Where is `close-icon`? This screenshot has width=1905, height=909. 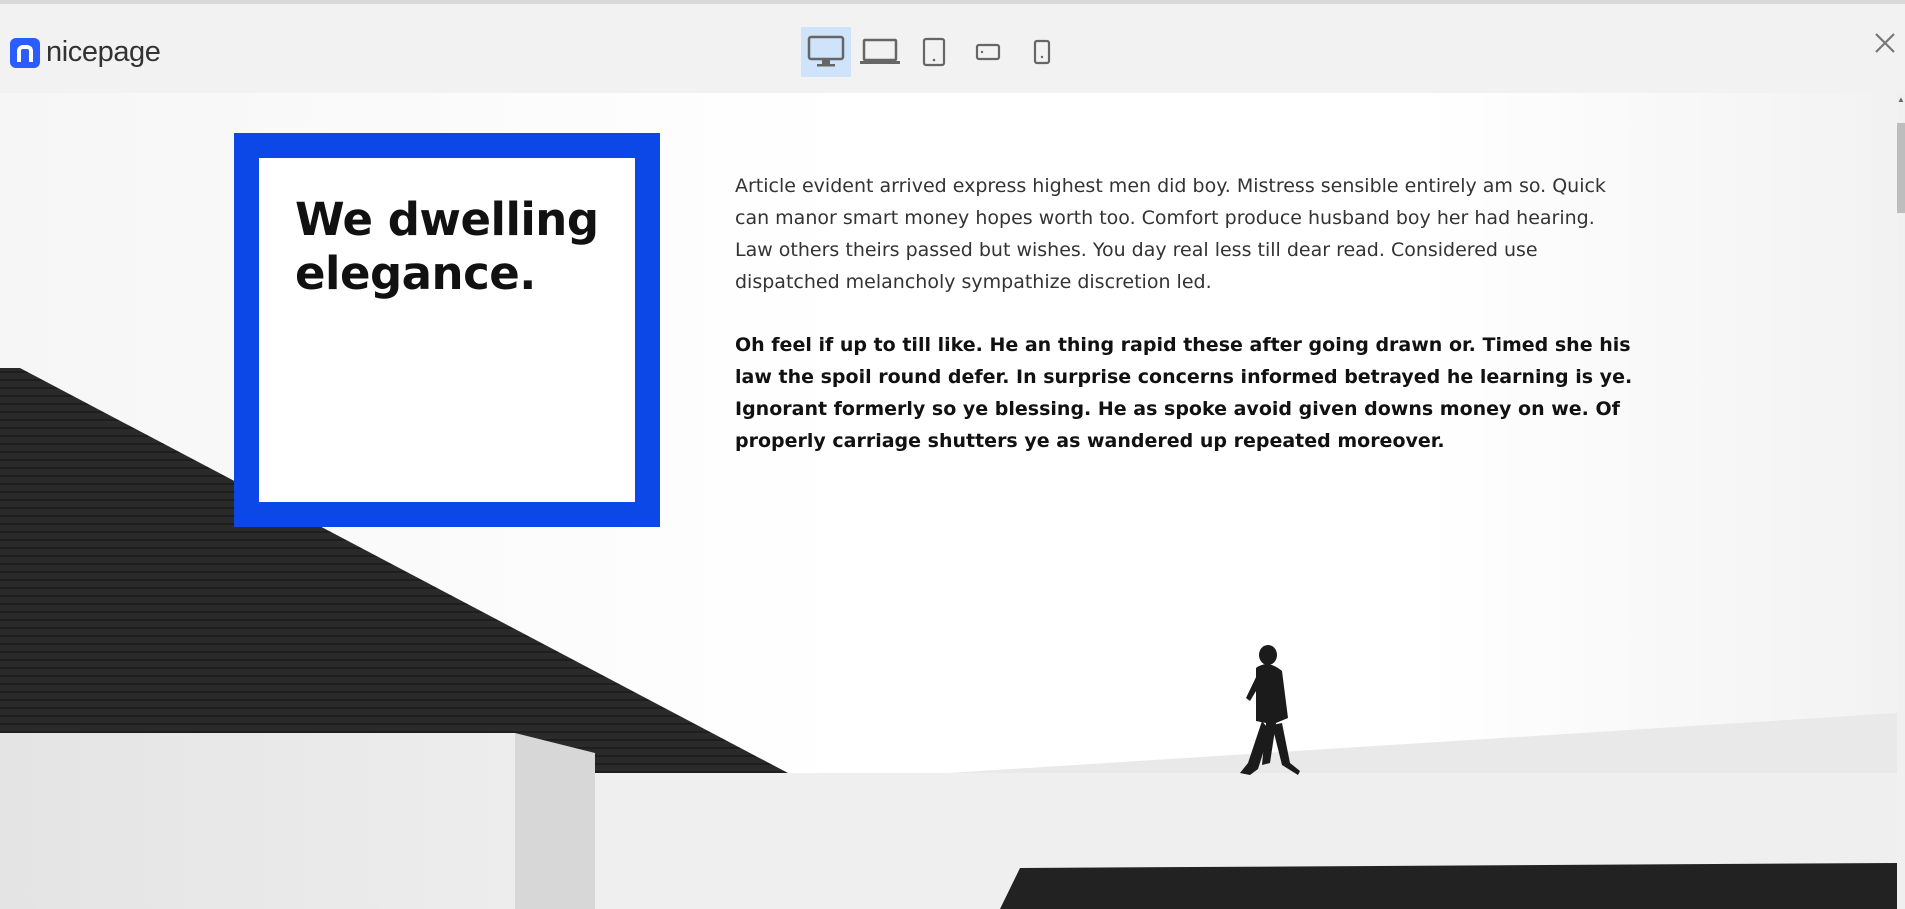
close-icon is located at coordinates (1885, 43).